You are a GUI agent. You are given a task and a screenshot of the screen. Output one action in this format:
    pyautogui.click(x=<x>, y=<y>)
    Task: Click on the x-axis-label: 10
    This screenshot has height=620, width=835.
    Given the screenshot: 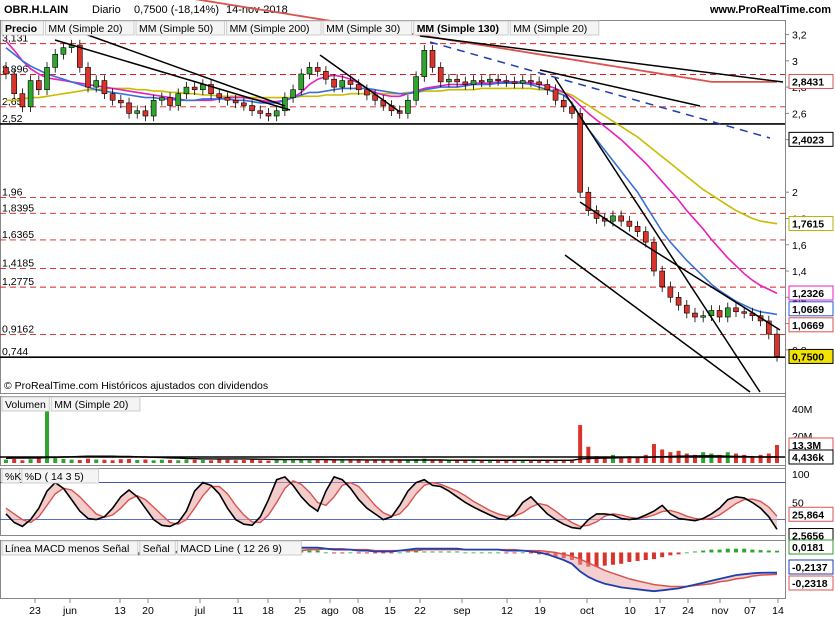 What is the action you would take?
    pyautogui.click(x=630, y=611)
    